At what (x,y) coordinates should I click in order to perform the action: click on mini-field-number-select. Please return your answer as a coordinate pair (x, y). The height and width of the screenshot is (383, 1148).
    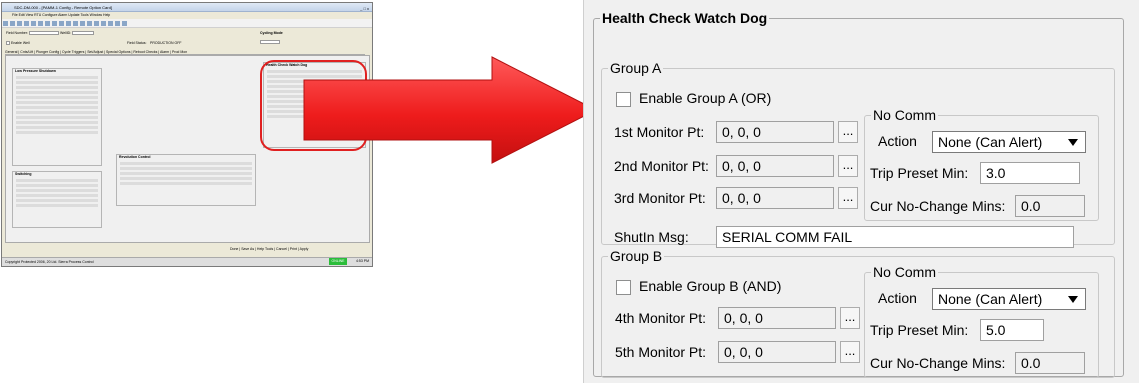
    Looking at the image, I should click on (43, 33).